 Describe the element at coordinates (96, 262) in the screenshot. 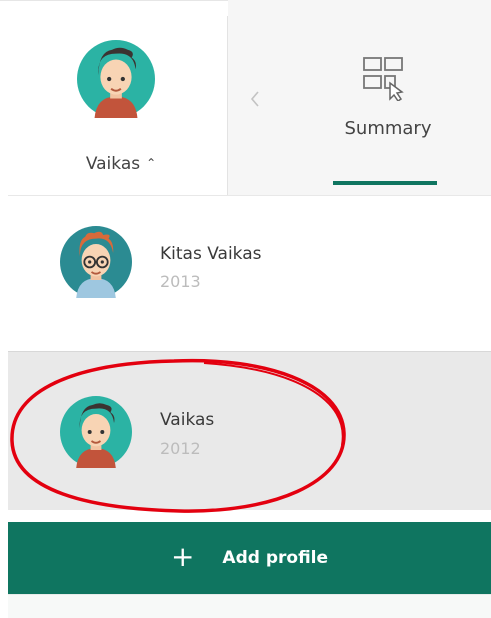

I see `boy-glasses-avatar-icon` at that location.